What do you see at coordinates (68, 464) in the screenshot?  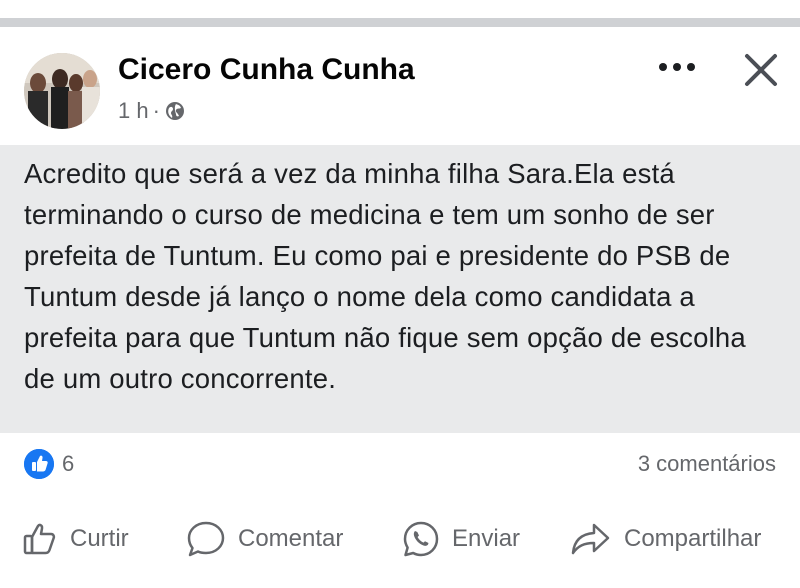 I see `like-count: 6` at bounding box center [68, 464].